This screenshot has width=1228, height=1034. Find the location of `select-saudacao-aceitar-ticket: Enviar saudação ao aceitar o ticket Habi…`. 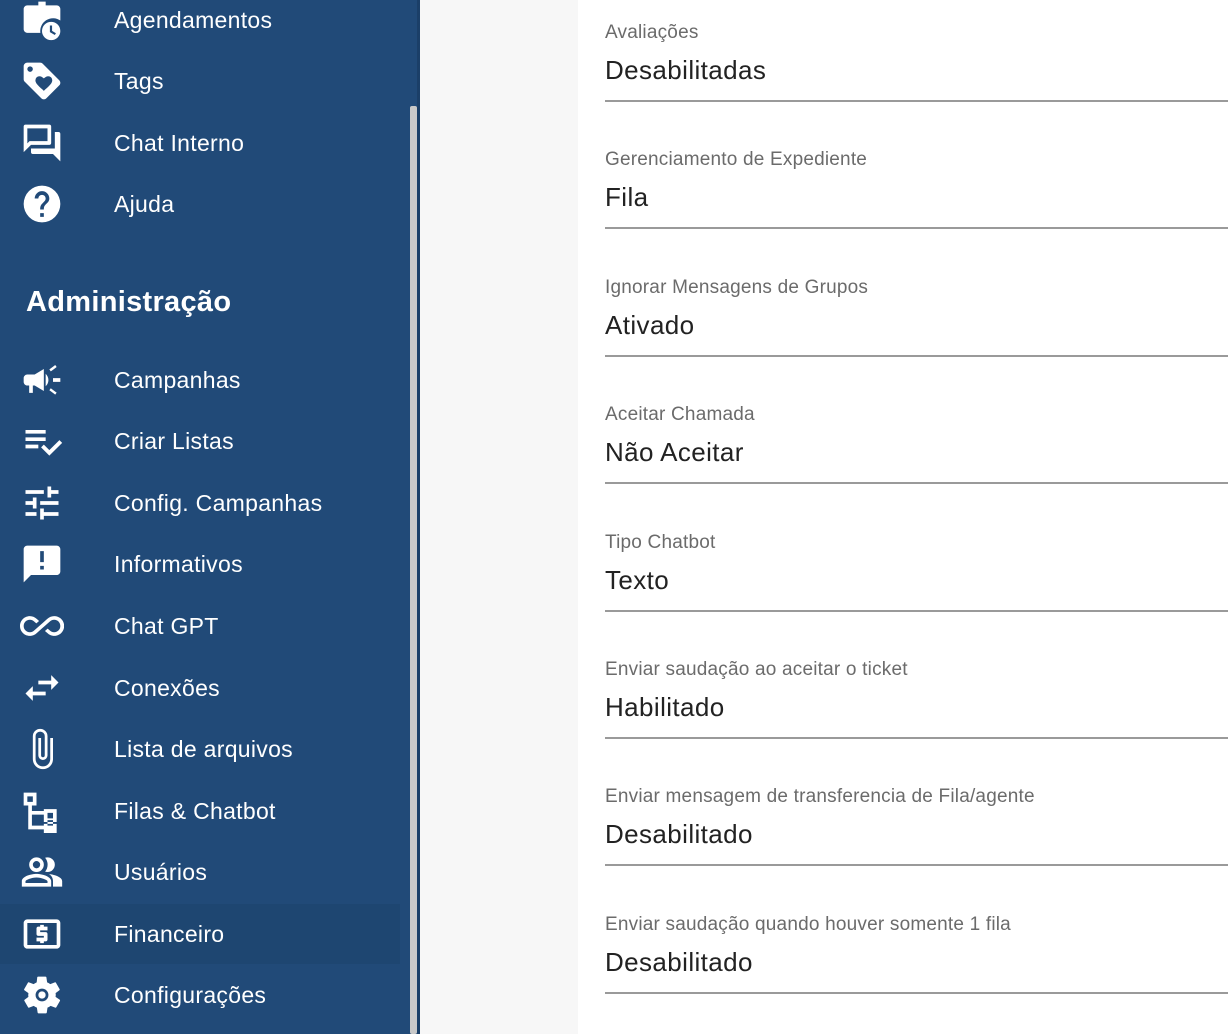

select-saudacao-aceitar-ticket: Enviar saudação ao aceitar o ticket Habi… is located at coordinates (916, 709).